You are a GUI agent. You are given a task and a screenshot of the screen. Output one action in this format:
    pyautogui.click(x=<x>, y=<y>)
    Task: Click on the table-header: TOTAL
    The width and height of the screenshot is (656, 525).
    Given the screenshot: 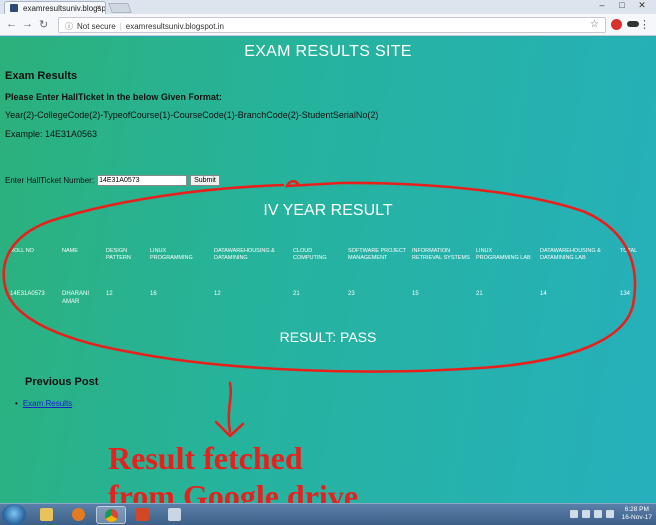 What is the action you would take?
    pyautogui.click(x=629, y=251)
    